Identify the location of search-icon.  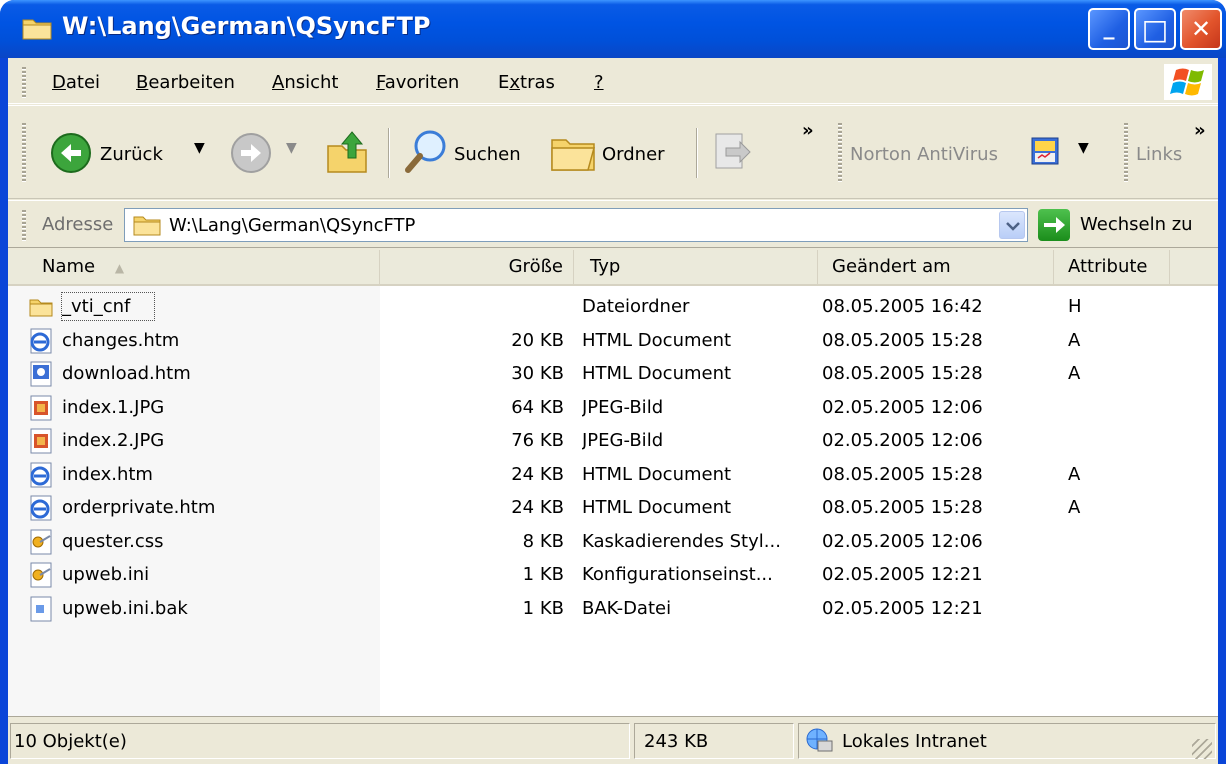
(426, 152).